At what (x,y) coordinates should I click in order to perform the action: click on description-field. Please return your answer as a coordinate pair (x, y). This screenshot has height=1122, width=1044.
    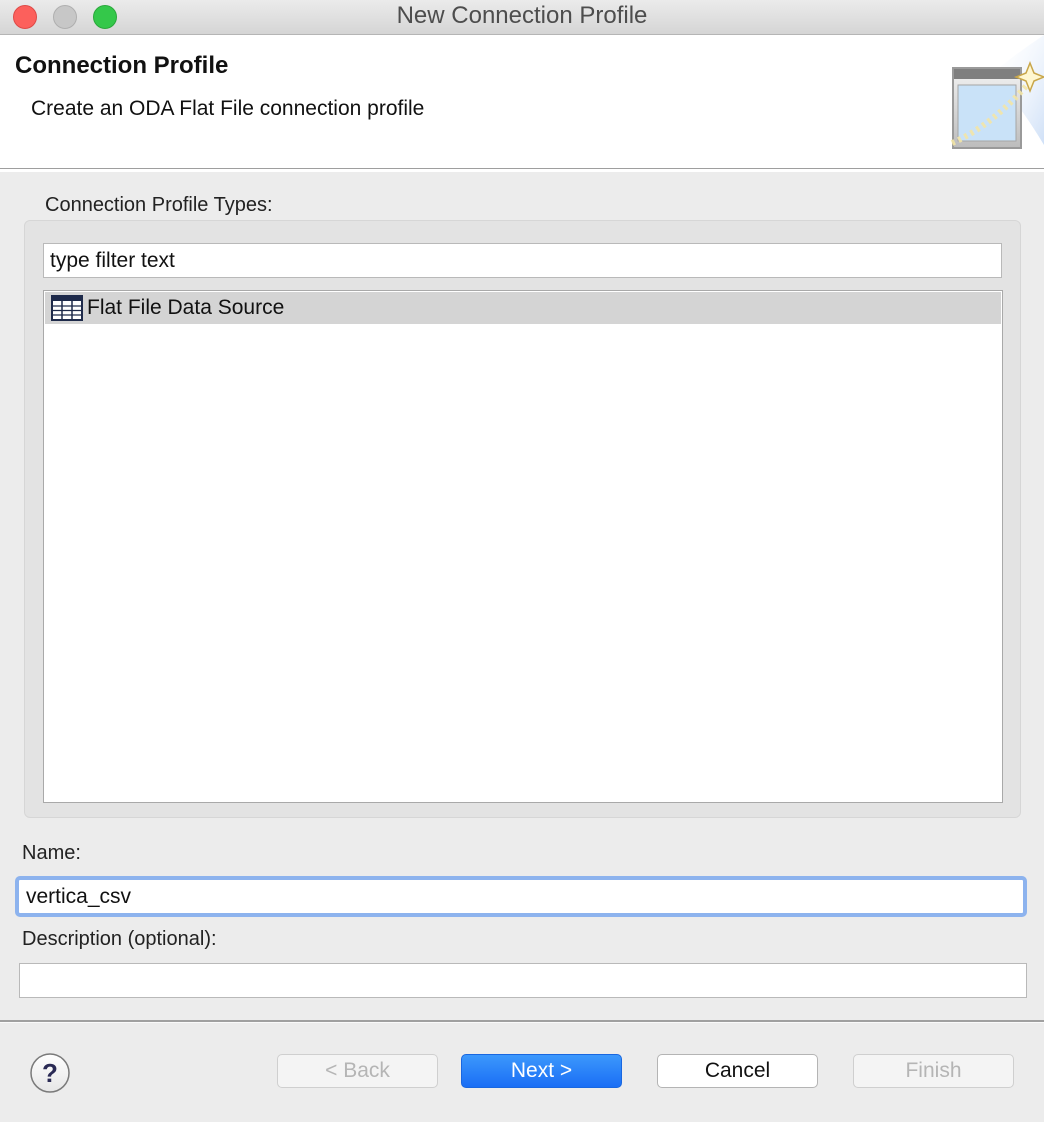
    Looking at the image, I should click on (523, 980).